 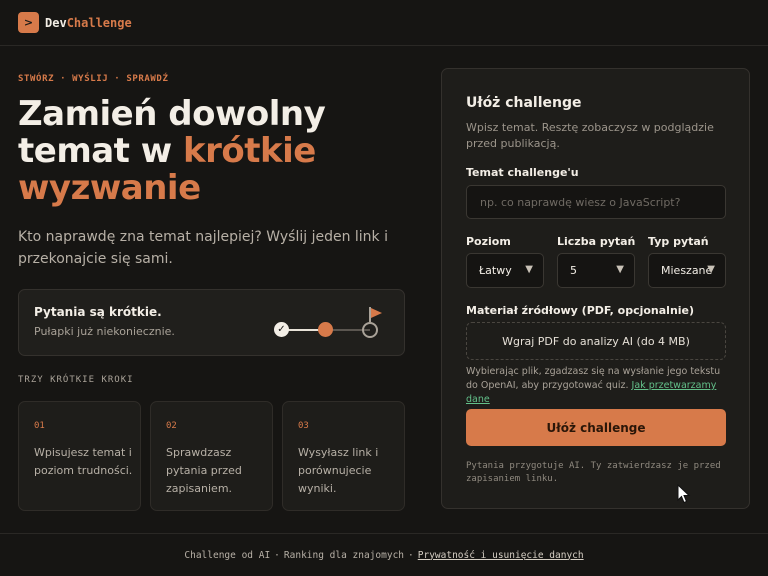 What do you see at coordinates (678, 241) in the screenshot?
I see `type-label: Typ pytań` at bounding box center [678, 241].